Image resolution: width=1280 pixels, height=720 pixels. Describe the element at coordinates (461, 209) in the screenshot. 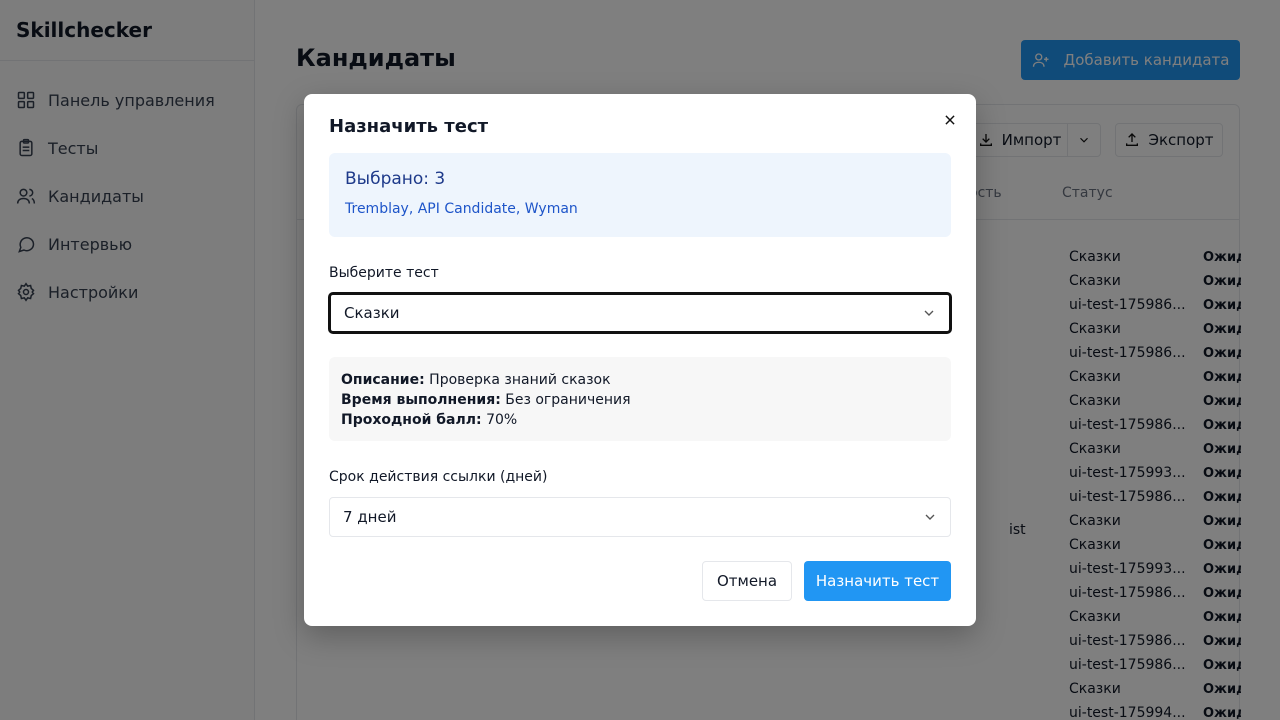

I see `selected-names: Tremblay, API Candidate, Wyman` at that location.